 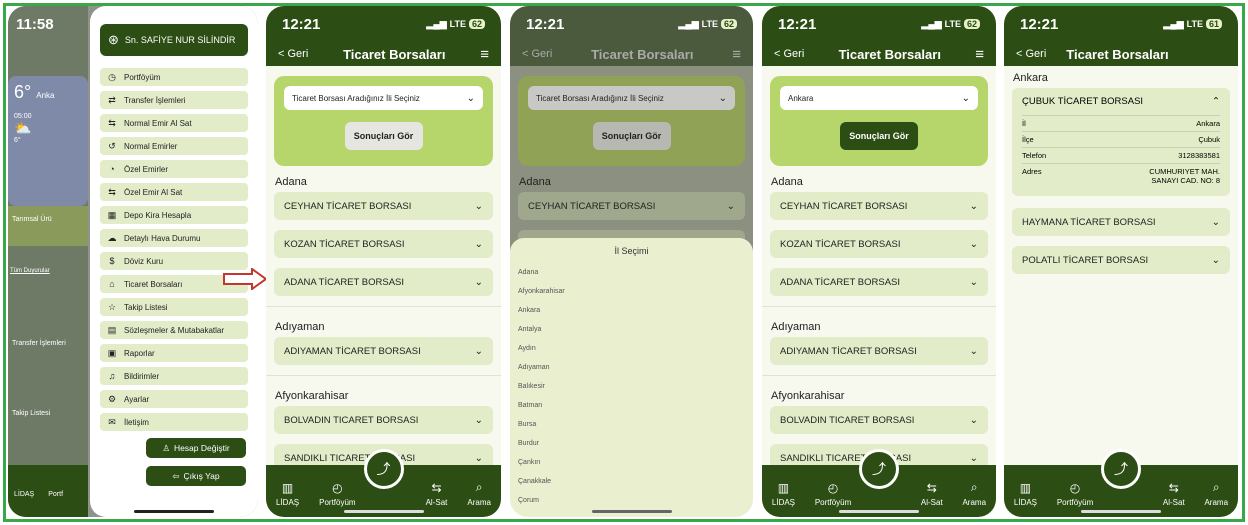 What do you see at coordinates (153, 284) in the screenshot?
I see `menu-label: Ticaret Borsaları` at bounding box center [153, 284].